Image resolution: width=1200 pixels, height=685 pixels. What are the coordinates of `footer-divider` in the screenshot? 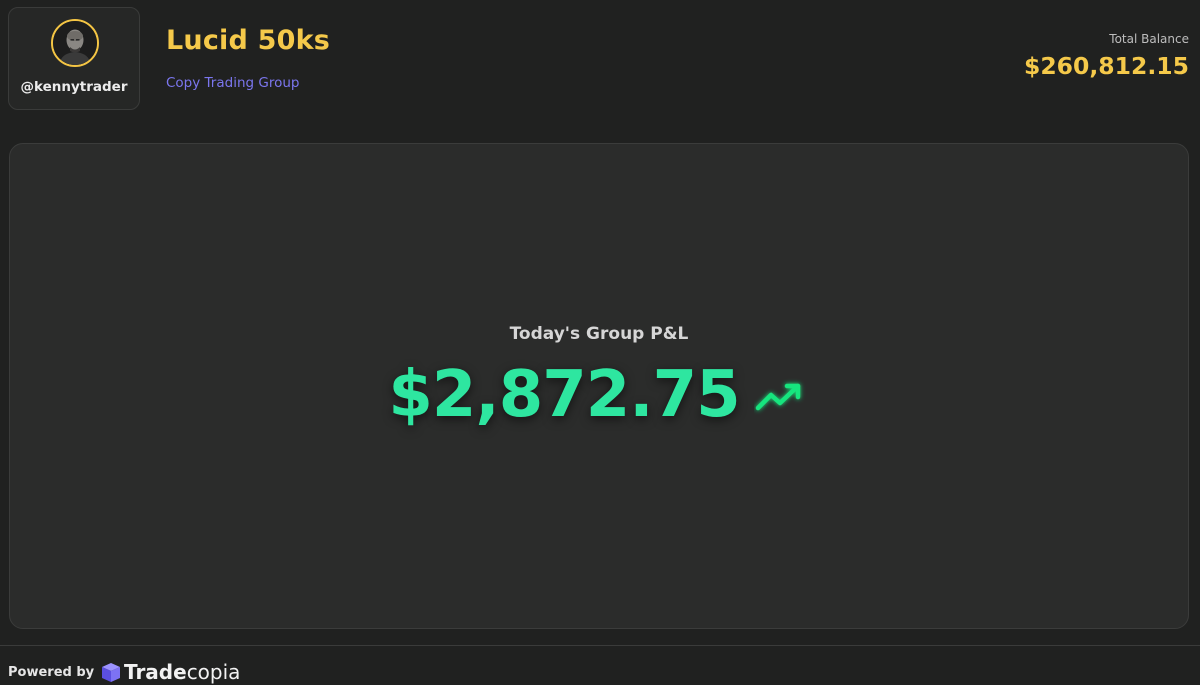 It's located at (600, 645).